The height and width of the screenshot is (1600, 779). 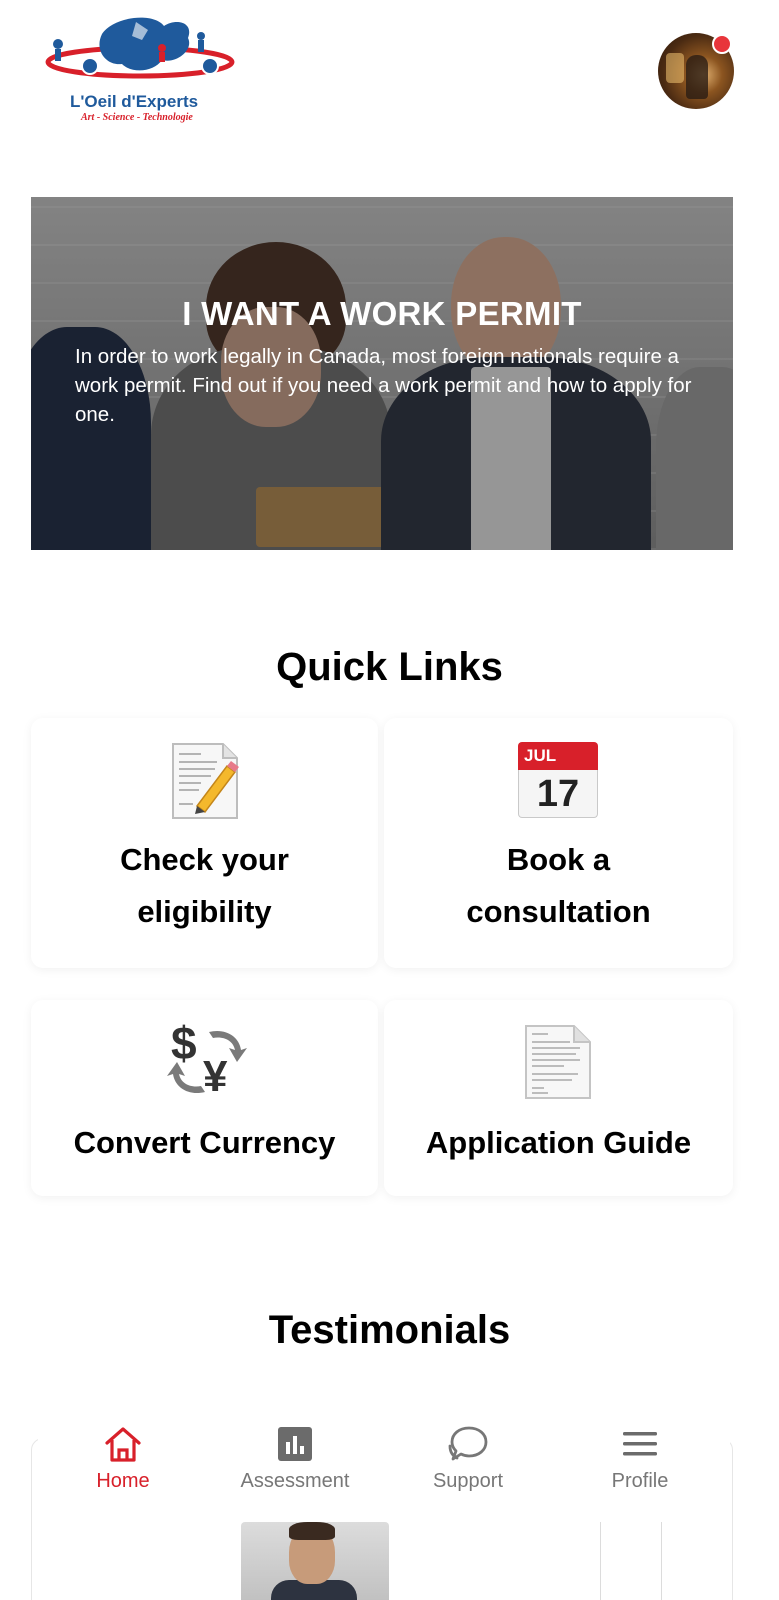 I want to click on nav-item-home: Home, so click(x=123, y=1464).